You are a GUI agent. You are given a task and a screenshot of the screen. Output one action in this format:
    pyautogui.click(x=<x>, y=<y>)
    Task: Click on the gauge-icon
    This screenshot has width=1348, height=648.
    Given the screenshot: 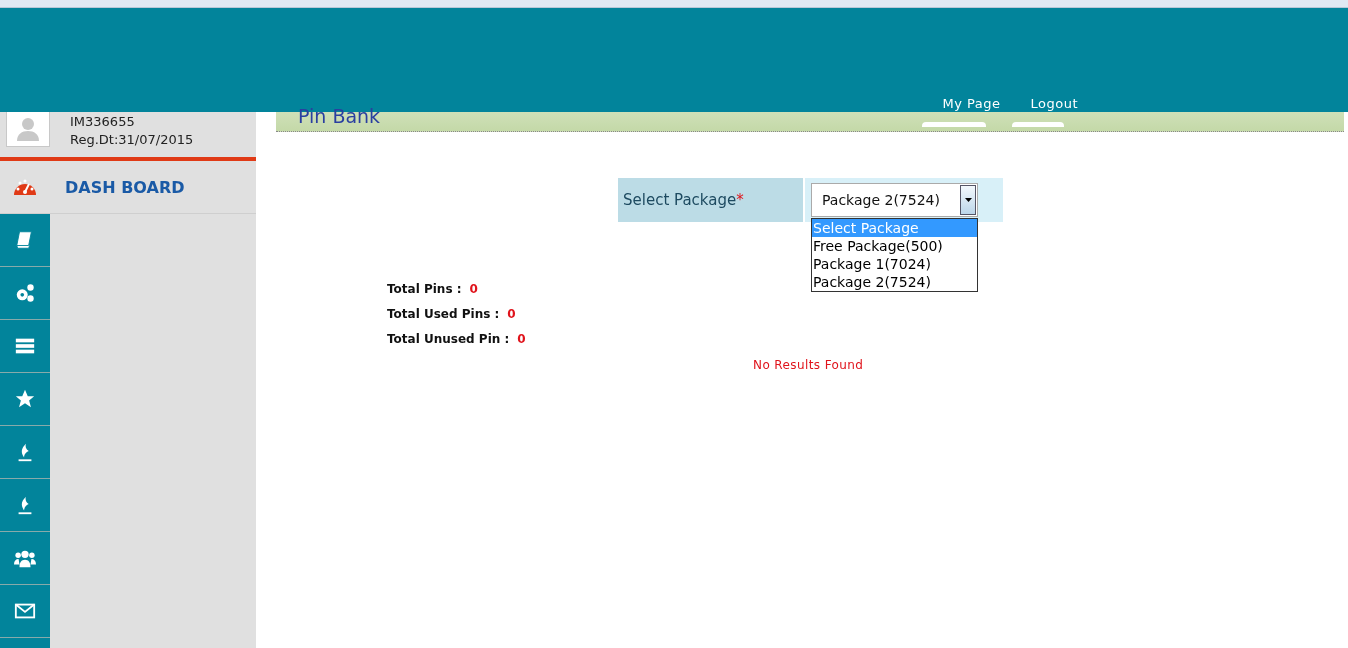 What is the action you would take?
    pyautogui.click(x=25, y=187)
    